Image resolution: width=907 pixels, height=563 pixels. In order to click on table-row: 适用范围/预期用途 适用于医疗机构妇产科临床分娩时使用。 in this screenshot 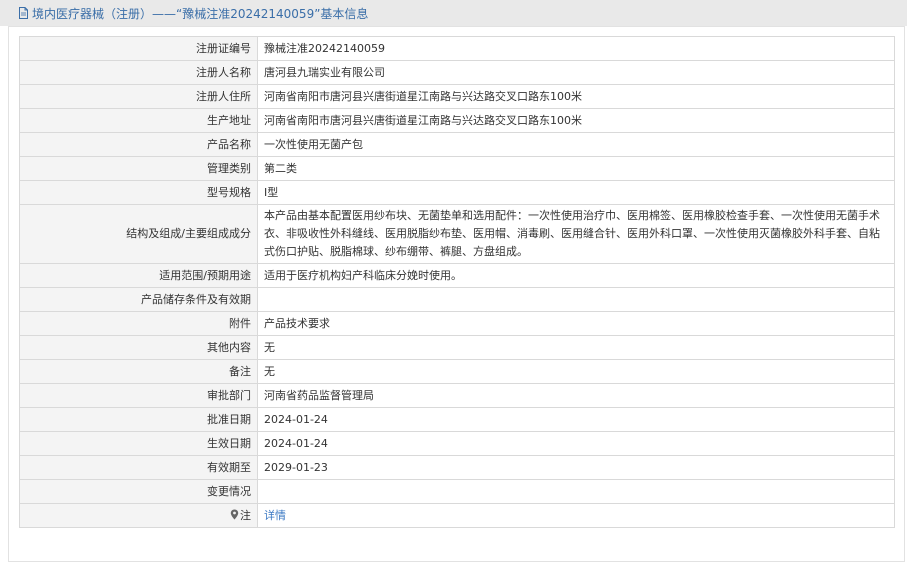, I will do `click(457, 275)`.